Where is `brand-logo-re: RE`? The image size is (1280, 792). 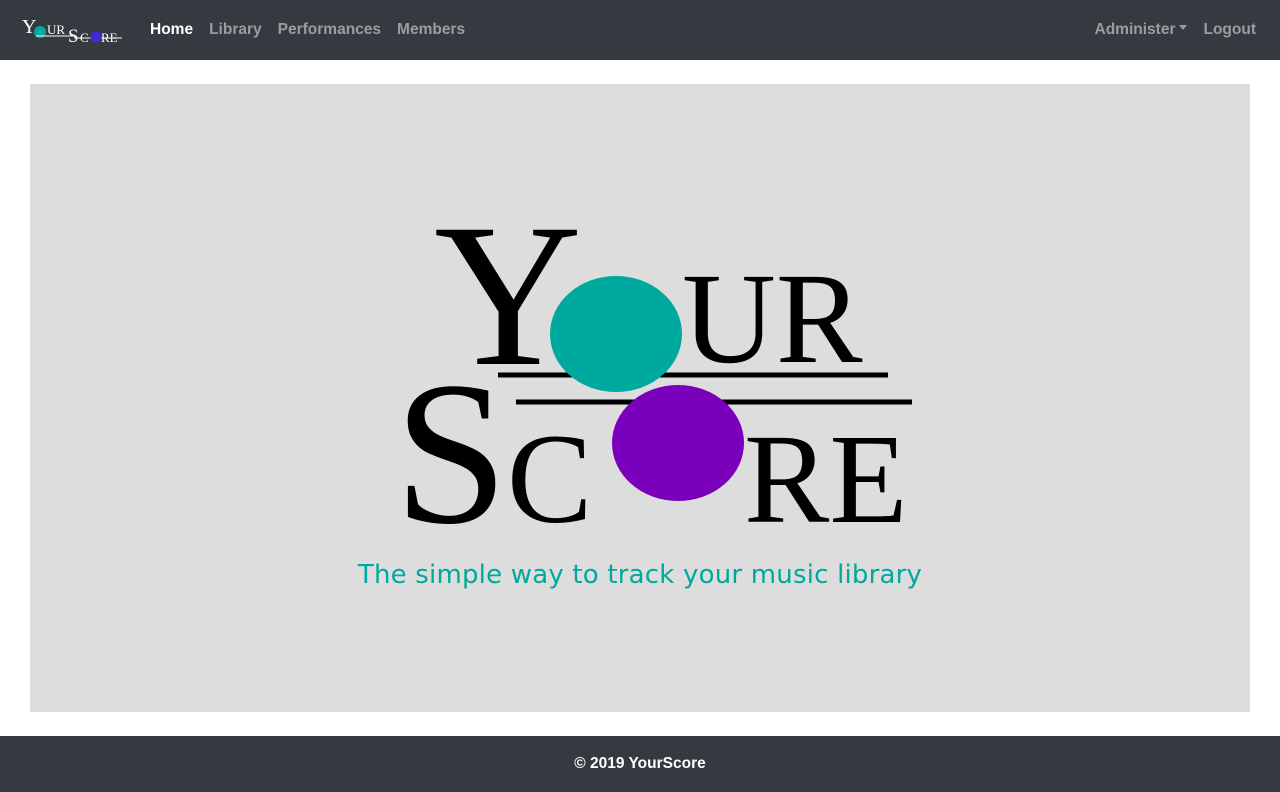 brand-logo-re: RE is located at coordinates (109, 37).